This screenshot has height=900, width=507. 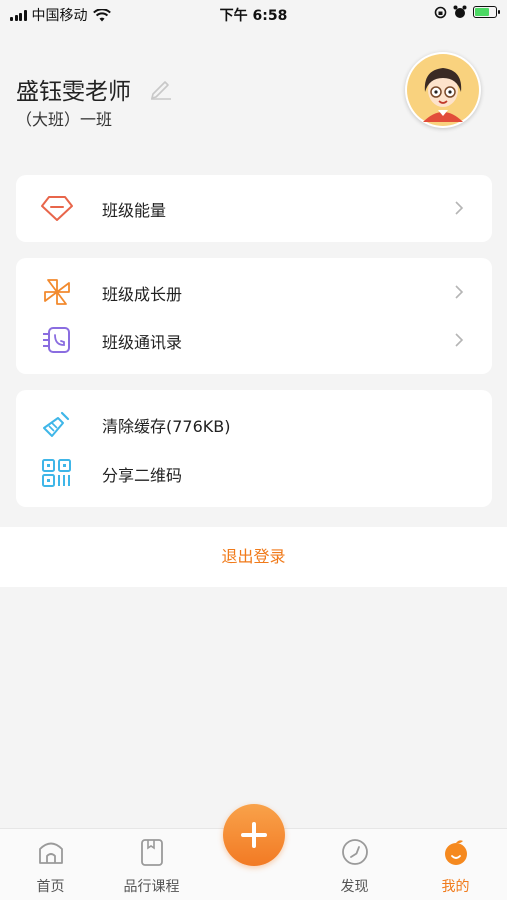 What do you see at coordinates (56, 340) in the screenshot?
I see `phone-book-icon` at bounding box center [56, 340].